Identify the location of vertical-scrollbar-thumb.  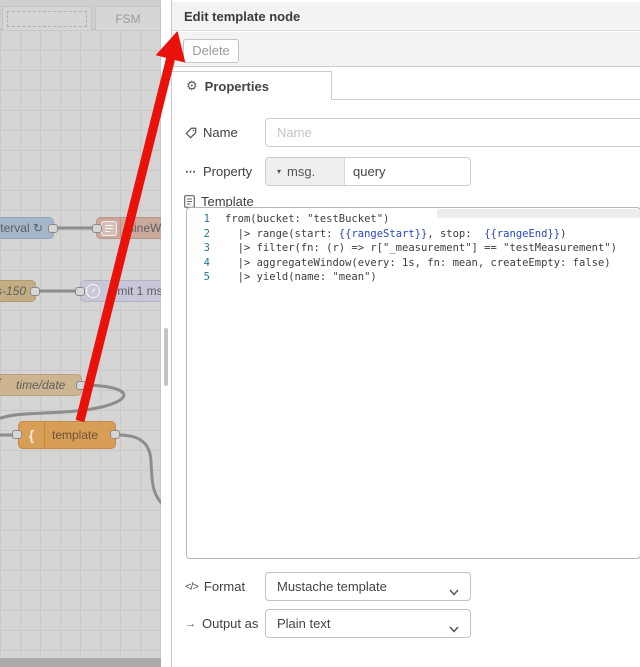
(166, 357).